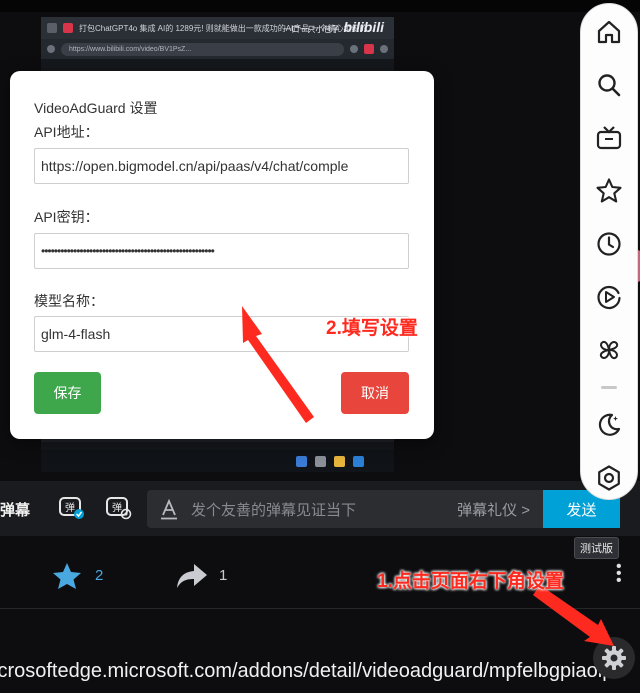  What do you see at coordinates (169, 509) in the screenshot?
I see `text-style-icon` at bounding box center [169, 509].